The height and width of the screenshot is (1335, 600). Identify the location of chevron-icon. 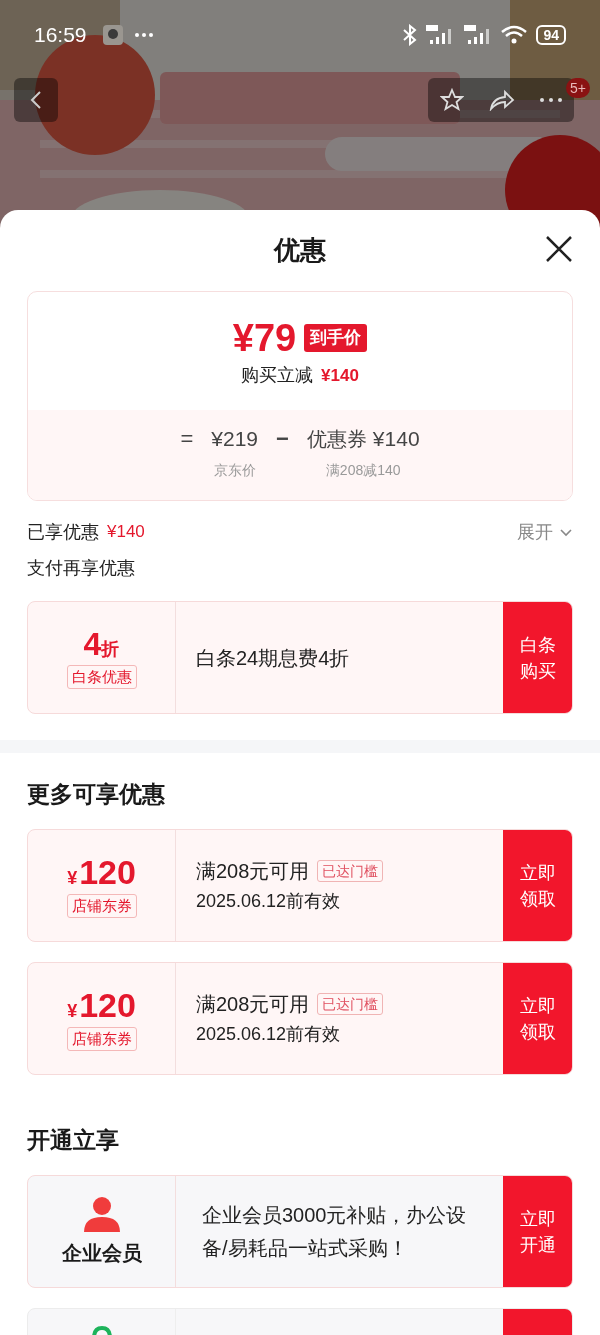
(566, 532).